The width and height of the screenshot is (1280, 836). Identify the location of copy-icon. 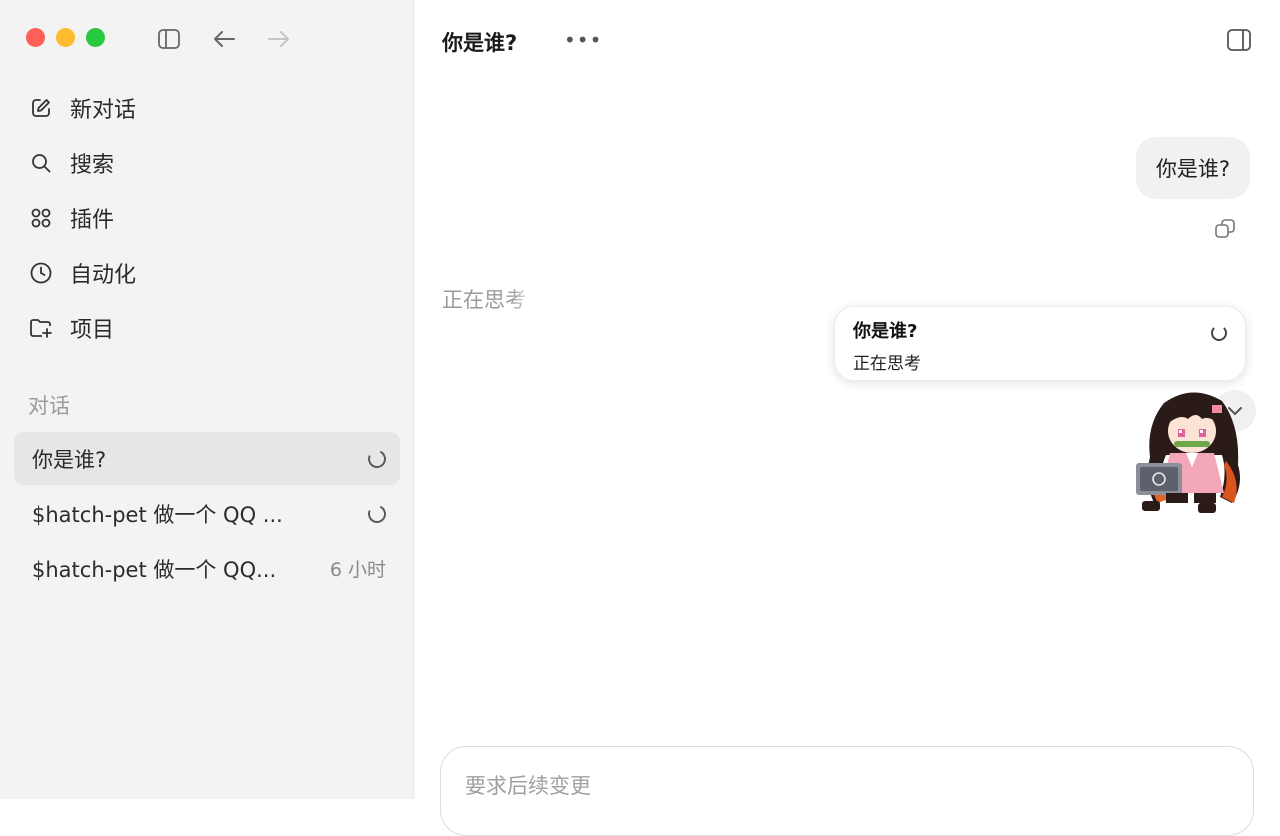
(1225, 231).